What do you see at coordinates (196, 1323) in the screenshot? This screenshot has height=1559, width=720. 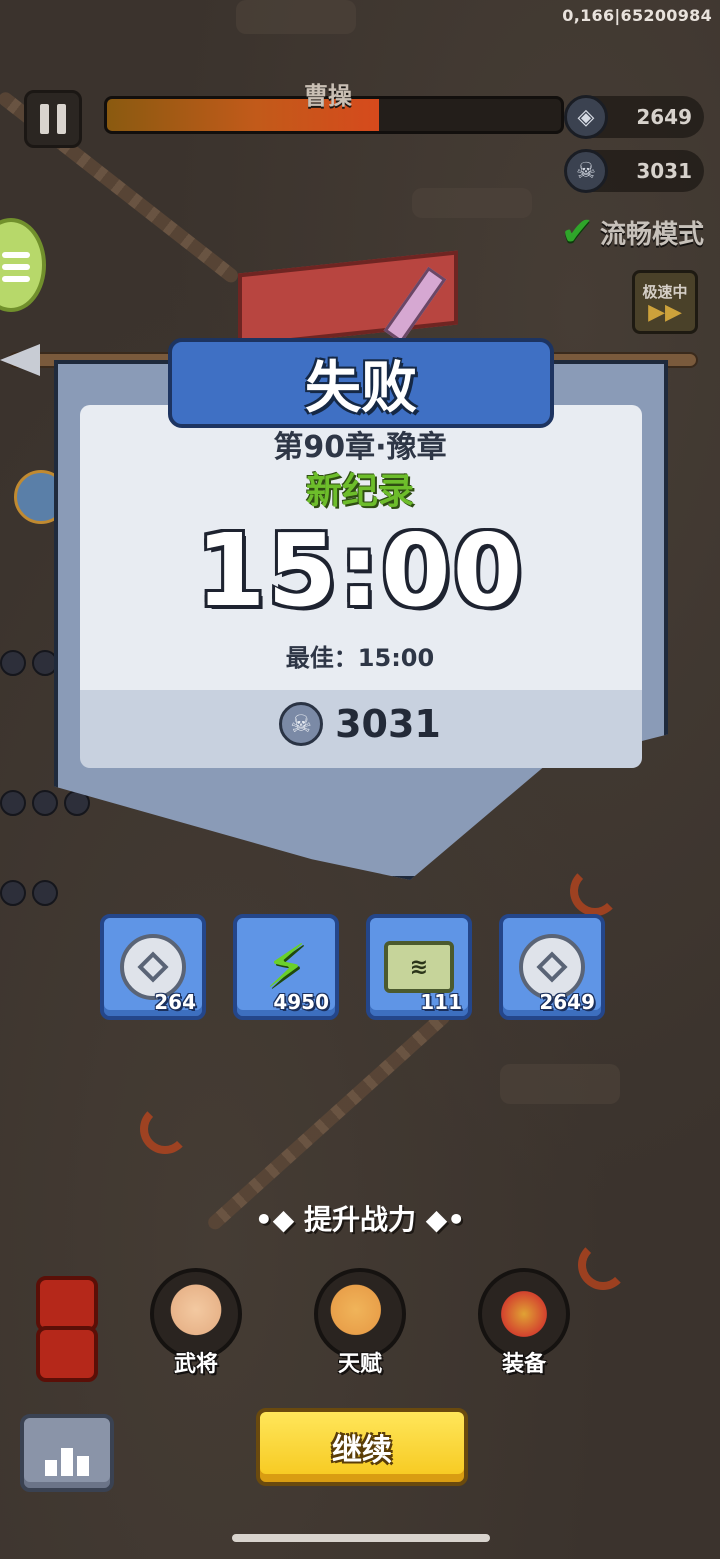 I see `hero-upgrade-button: 武将` at bounding box center [196, 1323].